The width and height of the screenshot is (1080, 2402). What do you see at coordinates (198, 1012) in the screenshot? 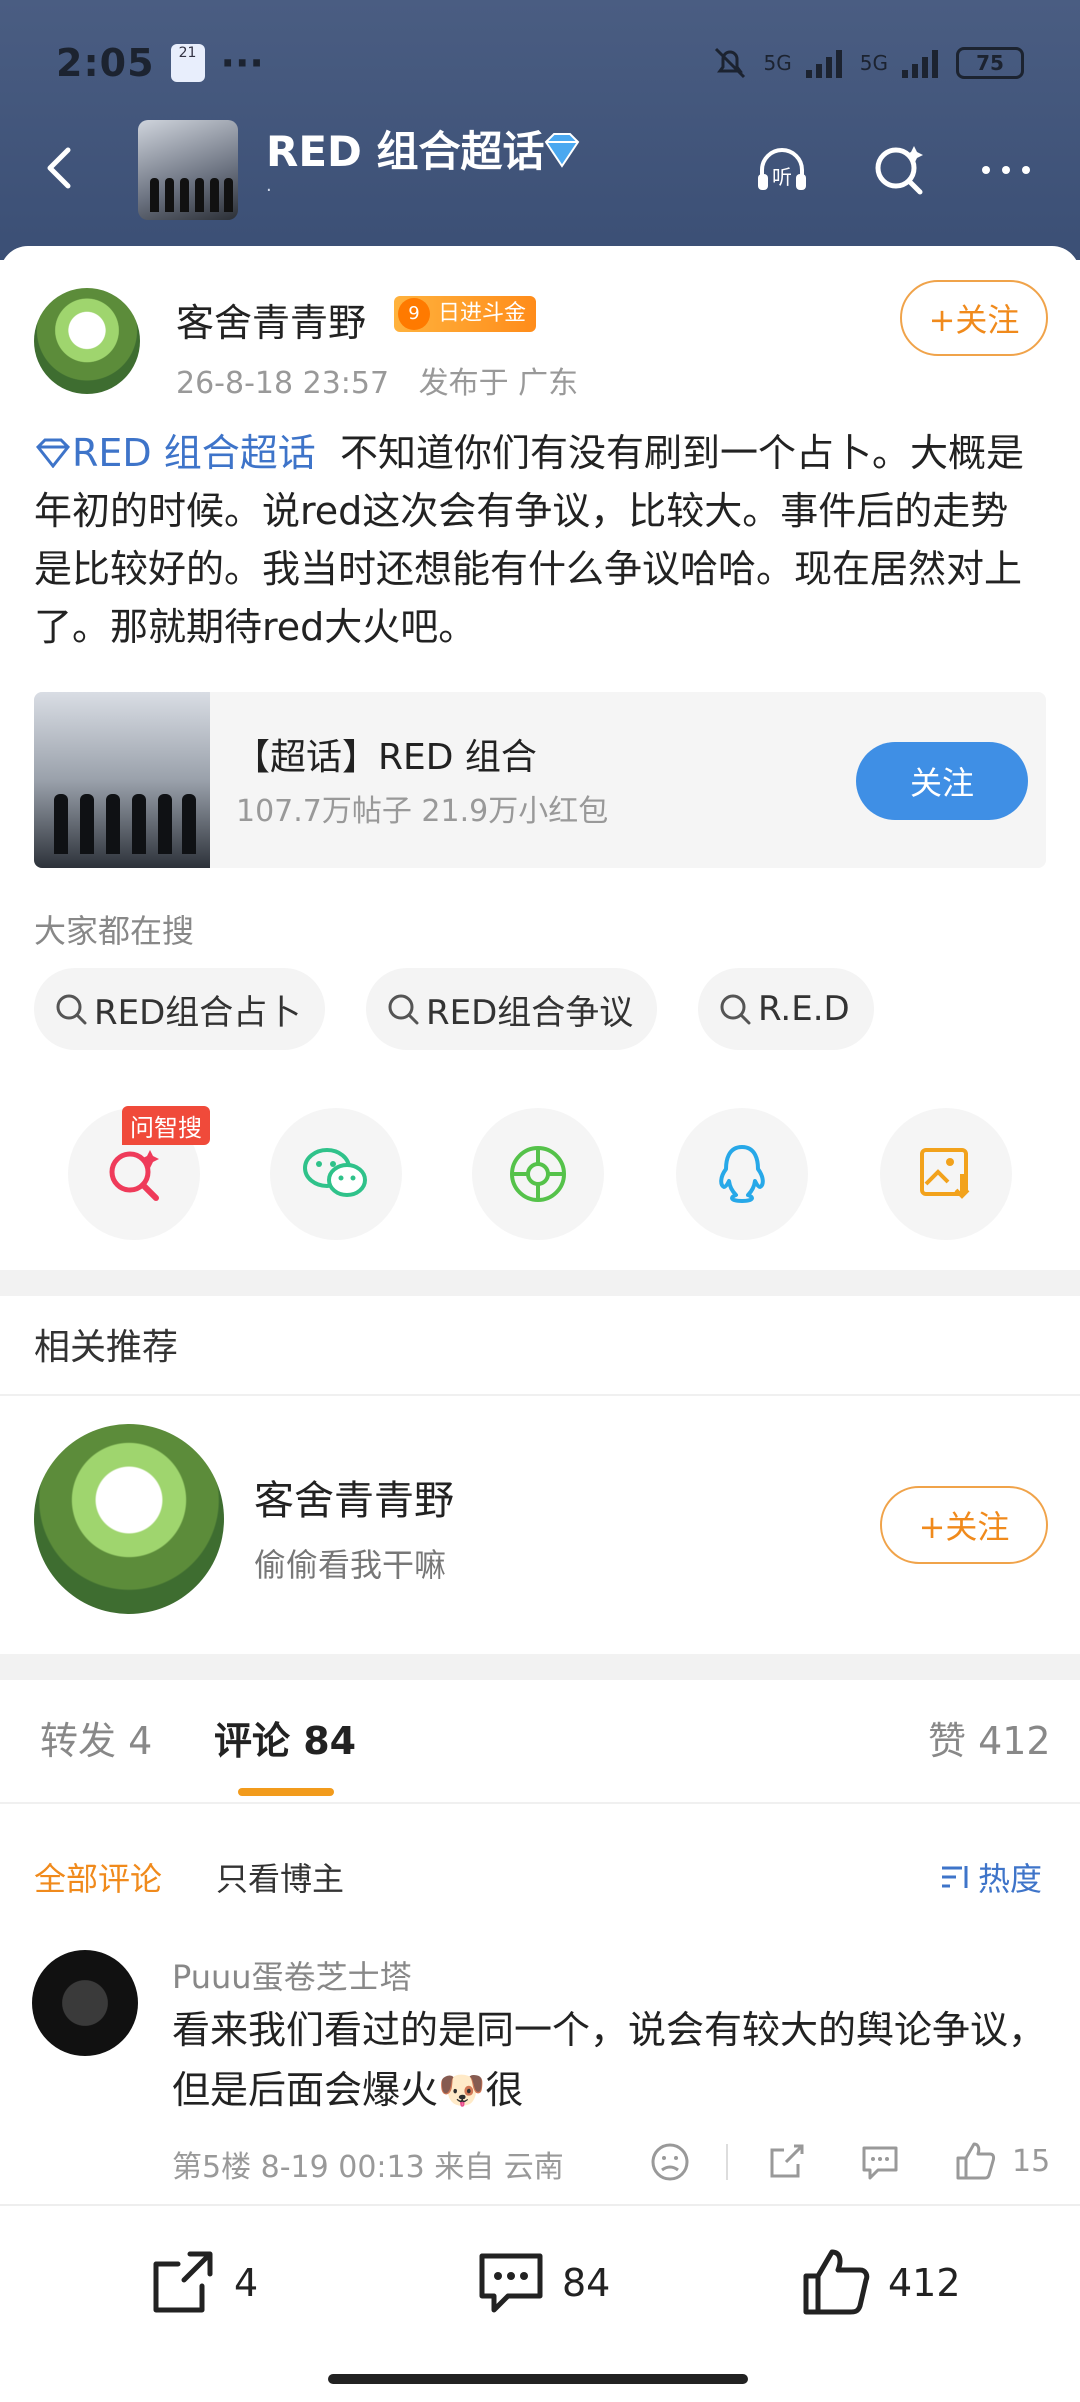
I see `search-chip-label: RED组合占卜` at bounding box center [198, 1012].